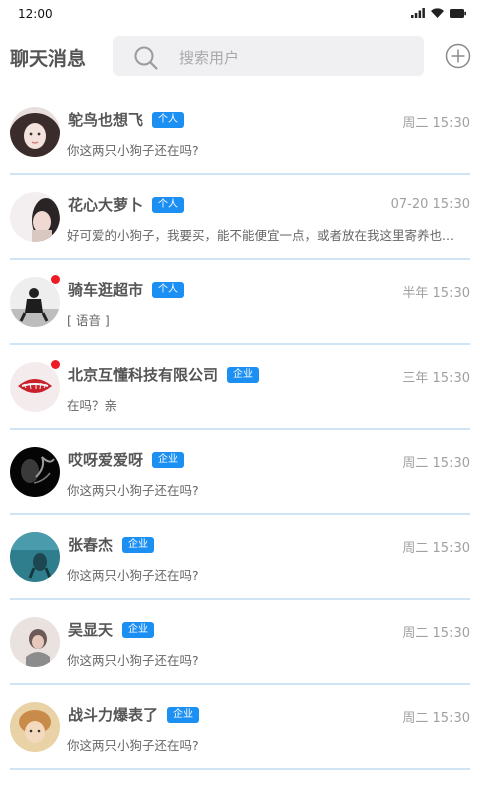  What do you see at coordinates (35, 14) in the screenshot?
I see `status-time: 12:00` at bounding box center [35, 14].